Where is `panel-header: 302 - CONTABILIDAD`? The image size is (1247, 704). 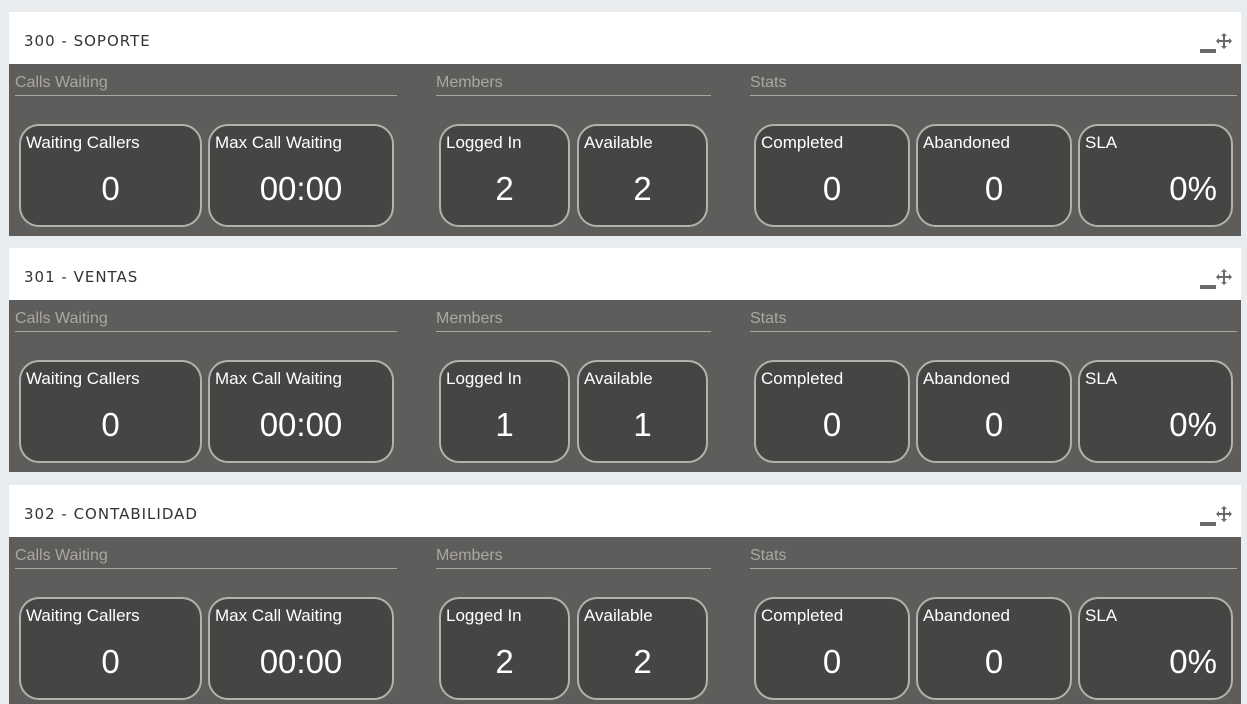
panel-header: 302 - CONTABILIDAD is located at coordinates (625, 511).